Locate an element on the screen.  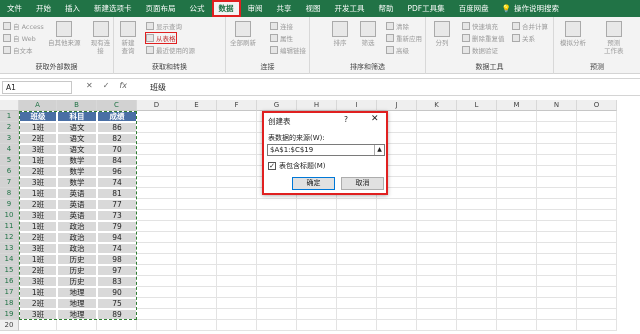
column-header: K is located at coordinates (437, 105).